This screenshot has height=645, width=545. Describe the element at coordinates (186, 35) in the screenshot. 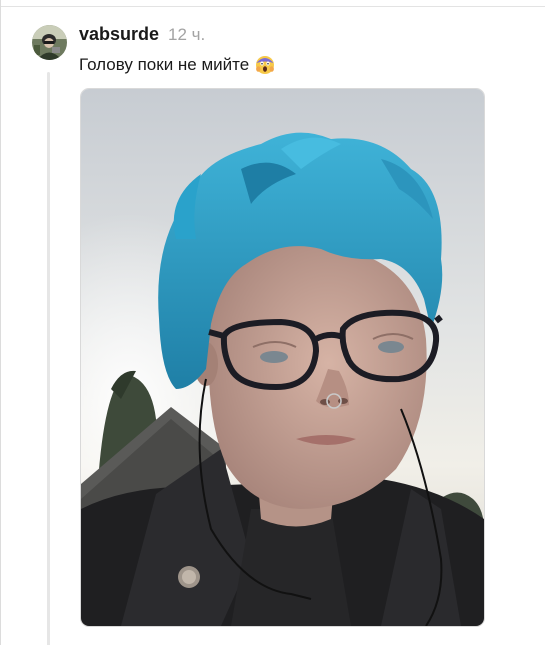

I see `timestamp-link: 12 ч.` at that location.